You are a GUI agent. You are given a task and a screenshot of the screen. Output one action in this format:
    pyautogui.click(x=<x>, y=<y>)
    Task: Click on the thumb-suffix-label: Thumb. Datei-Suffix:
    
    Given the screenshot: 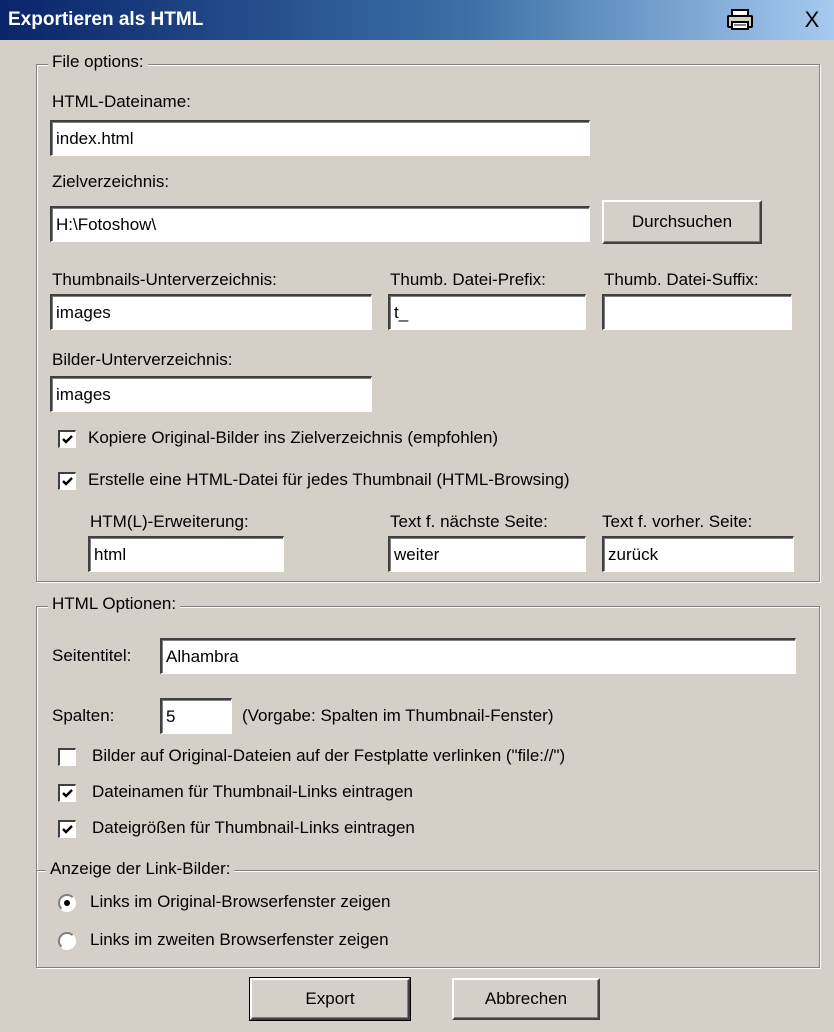 What is the action you would take?
    pyautogui.click(x=681, y=279)
    